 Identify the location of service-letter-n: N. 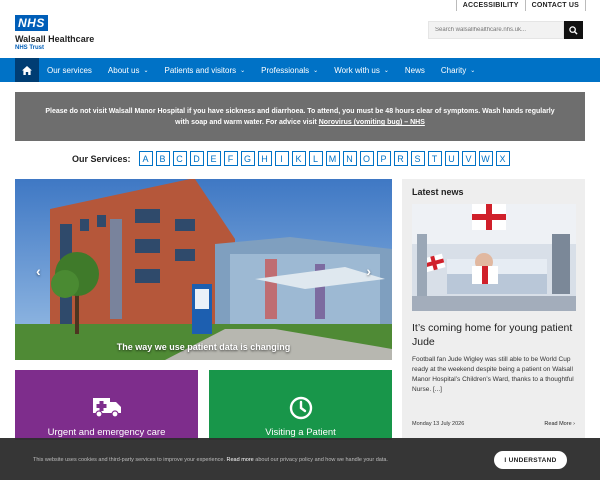
(349, 158).